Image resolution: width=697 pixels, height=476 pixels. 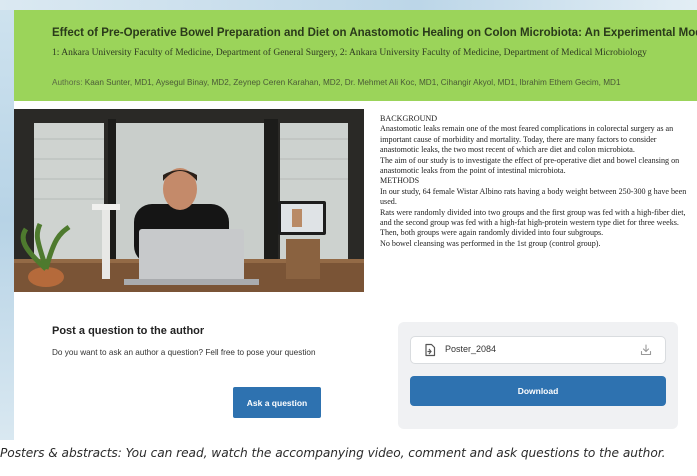 What do you see at coordinates (400, 181) in the screenshot?
I see `abstract-heading-methods: METHODS` at bounding box center [400, 181].